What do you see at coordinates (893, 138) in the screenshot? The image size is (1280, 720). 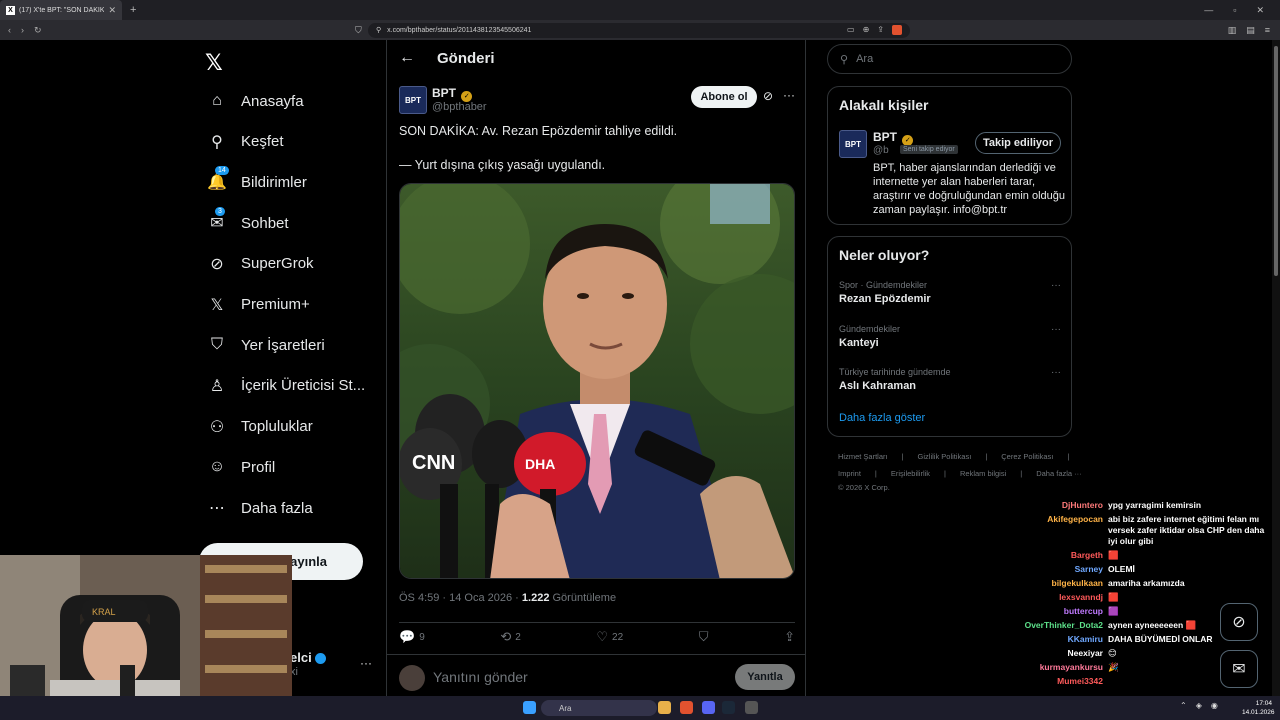 I see `related-name: BPT ✓` at bounding box center [893, 138].